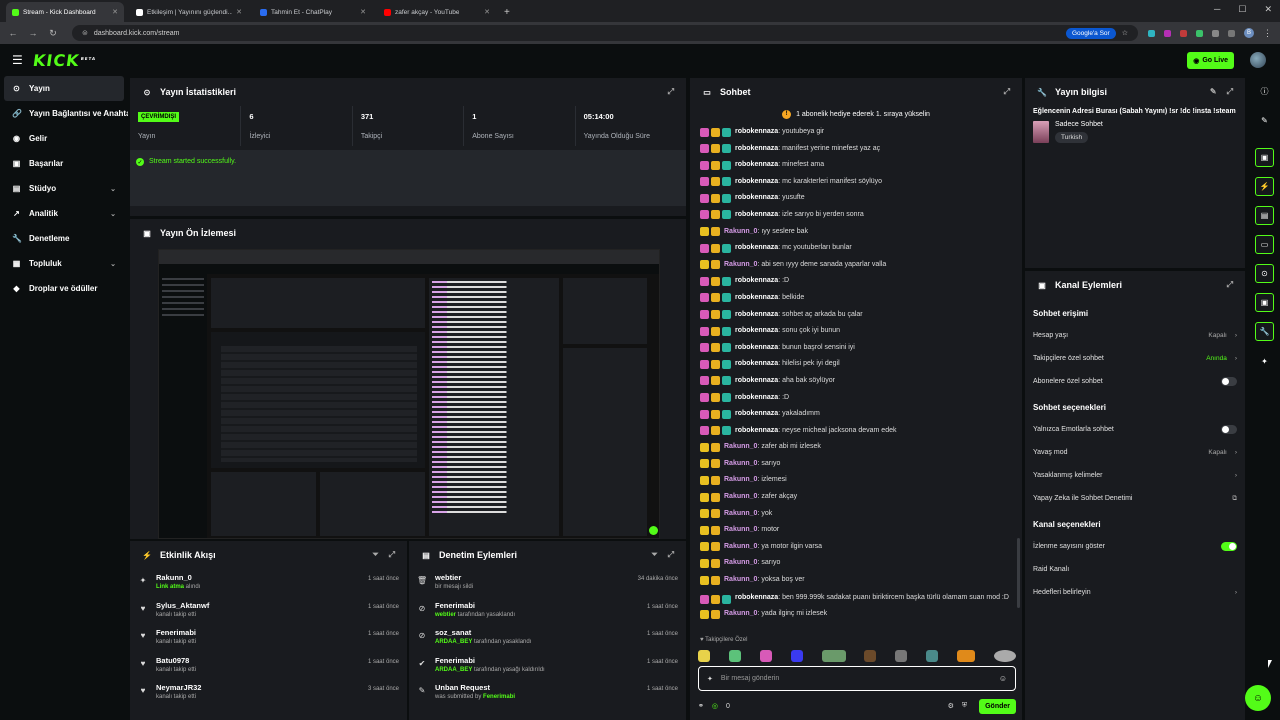 This screenshot has height=720, width=1280. Describe the element at coordinates (857, 215) in the screenshot. I see `chat-message: robokennaza: izle sarıyo bi yerden sonra` at that location.